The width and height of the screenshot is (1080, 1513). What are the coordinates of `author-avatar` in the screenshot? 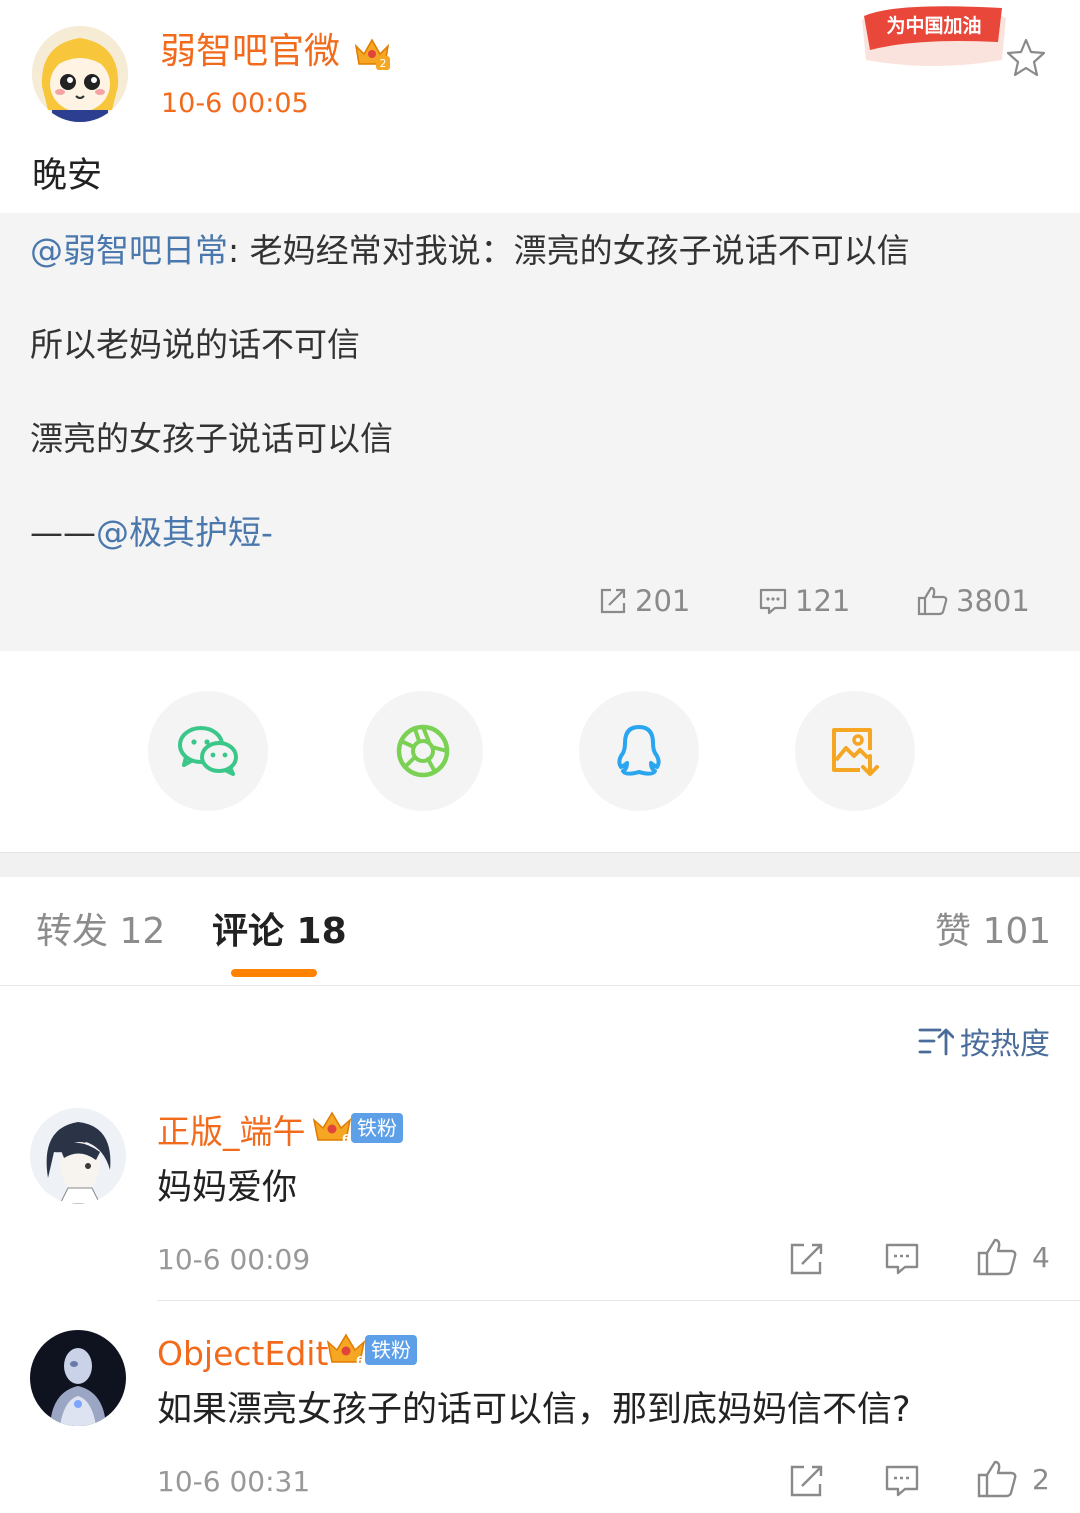 It's located at (80, 74).